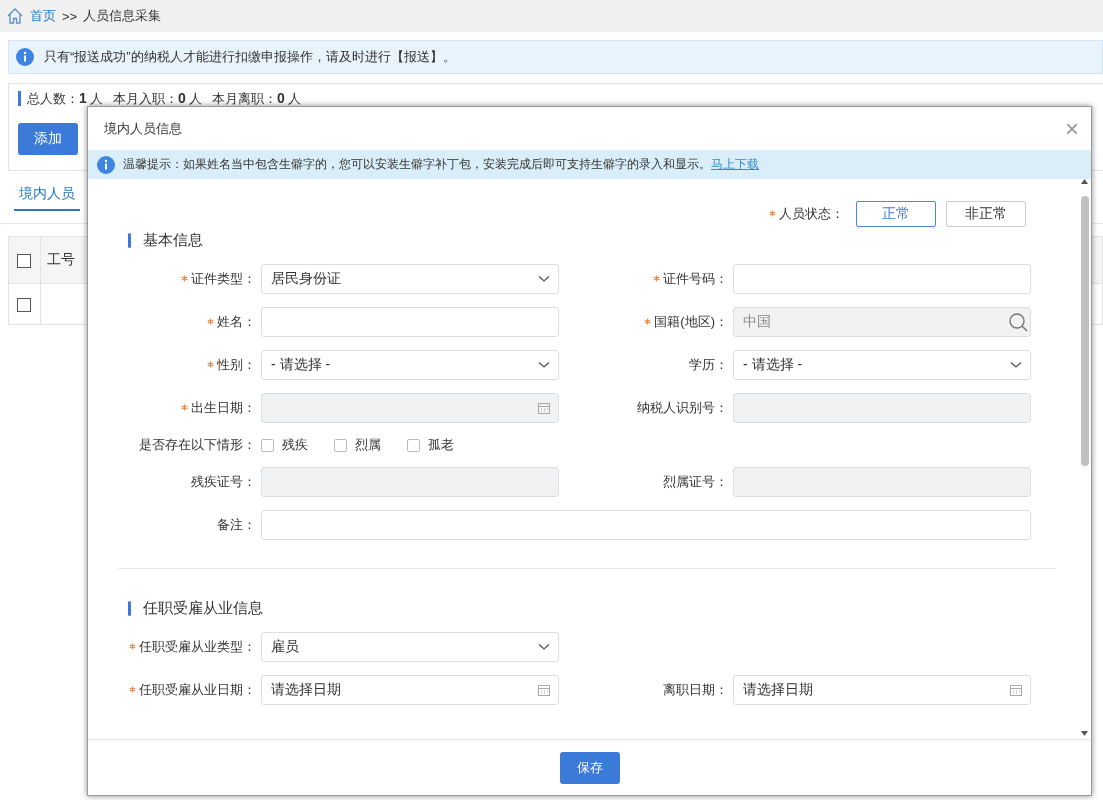  Describe the element at coordinates (430, 445) in the screenshot. I see `checkbox: 孤老` at that location.